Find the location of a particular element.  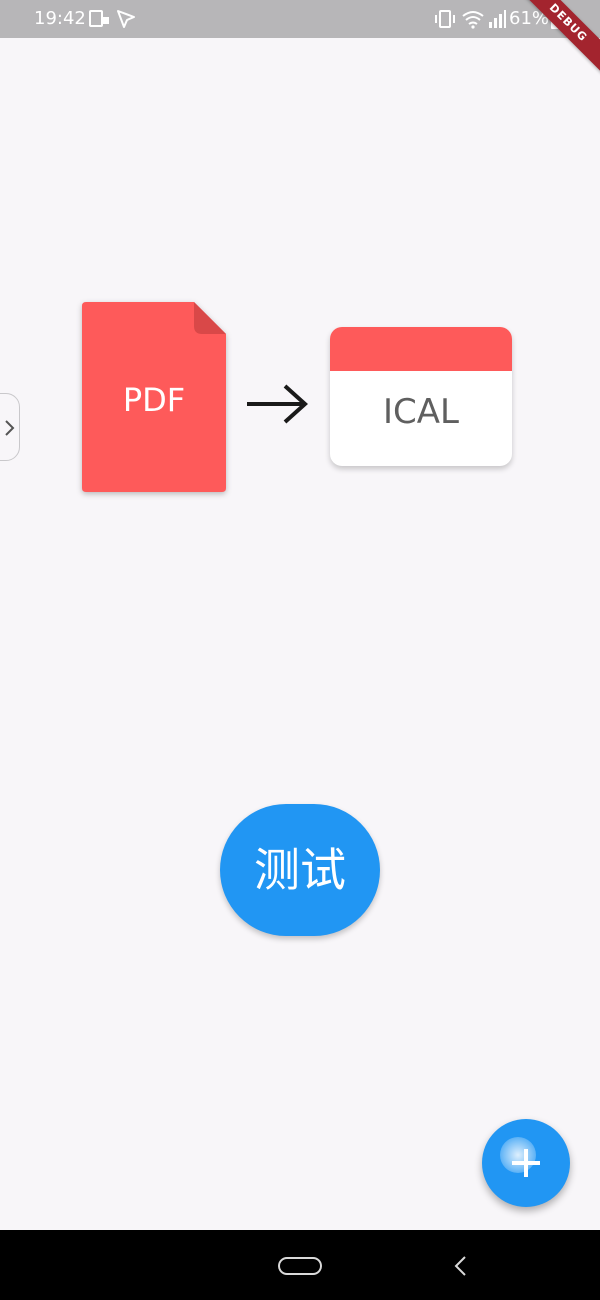

screen-record-icon is located at coordinates (99, 19).